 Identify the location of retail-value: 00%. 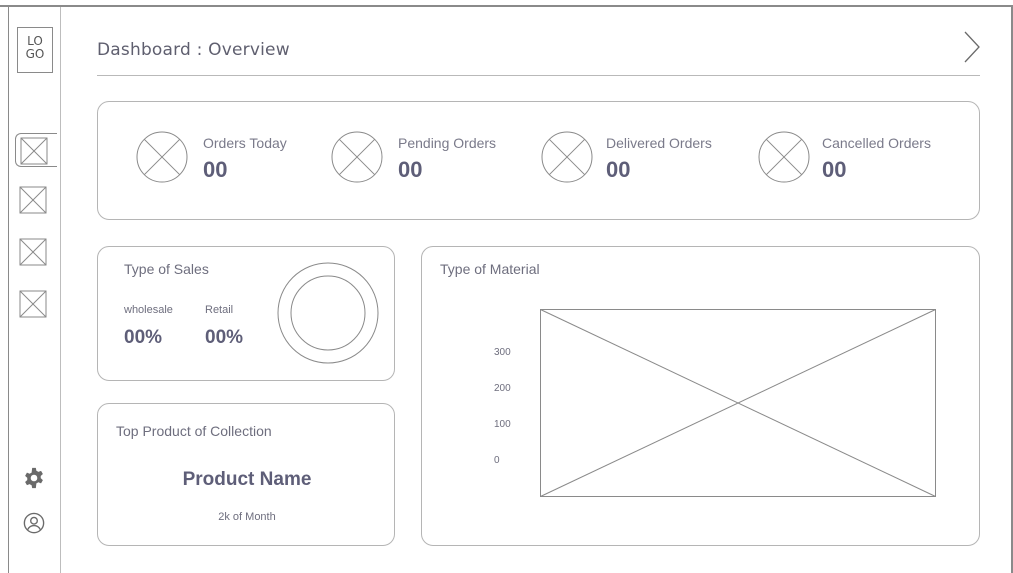
(224, 337).